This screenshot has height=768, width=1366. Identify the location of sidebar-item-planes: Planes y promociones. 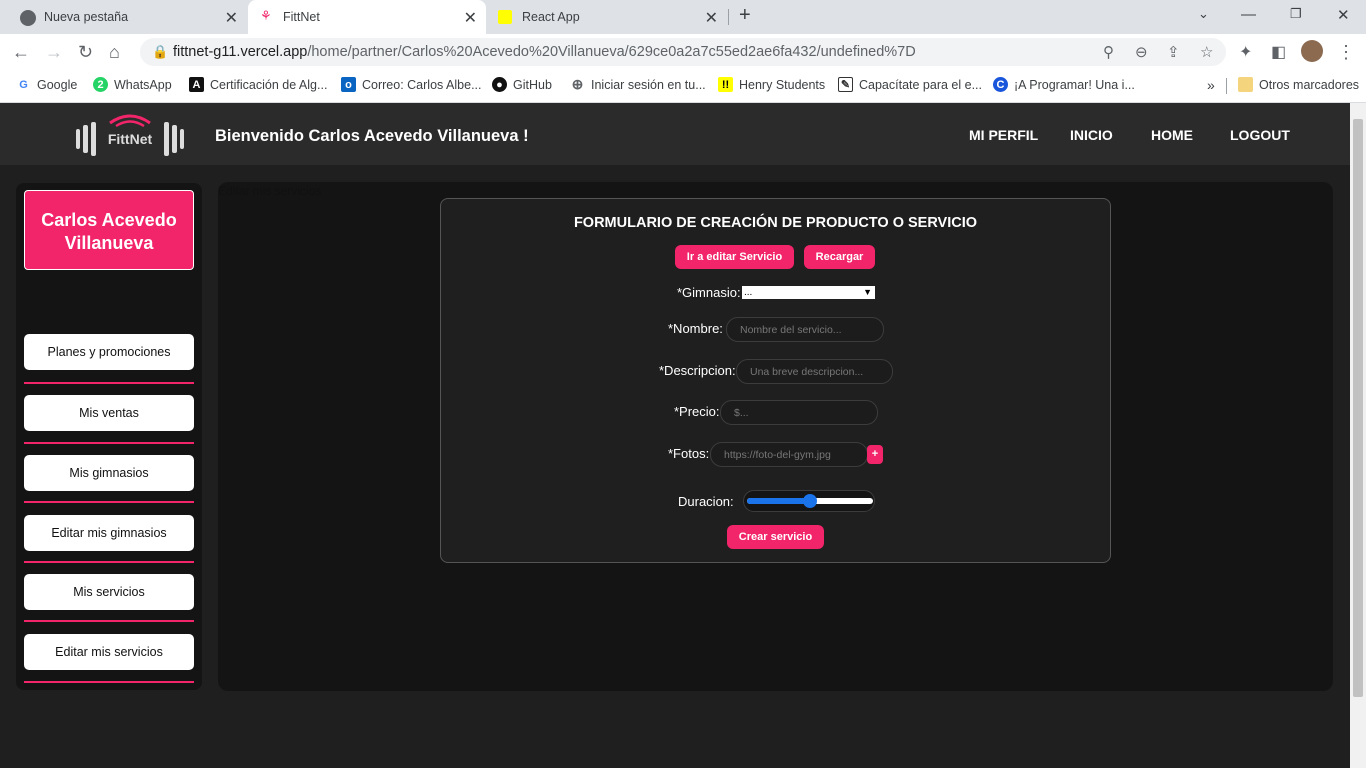
(109, 352).